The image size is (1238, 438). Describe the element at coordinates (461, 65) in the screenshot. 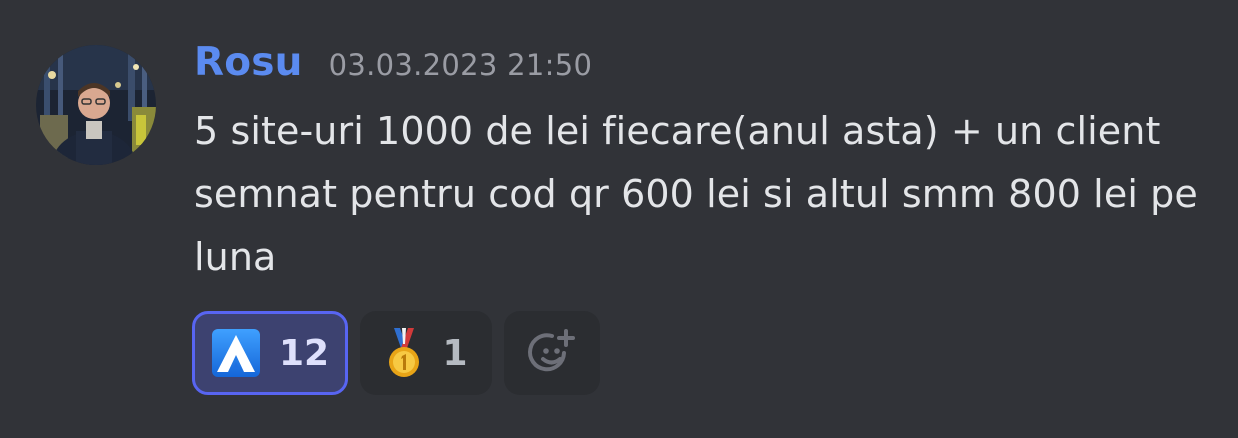

I see `message-timestamp: 03.03.2023 21:50` at that location.